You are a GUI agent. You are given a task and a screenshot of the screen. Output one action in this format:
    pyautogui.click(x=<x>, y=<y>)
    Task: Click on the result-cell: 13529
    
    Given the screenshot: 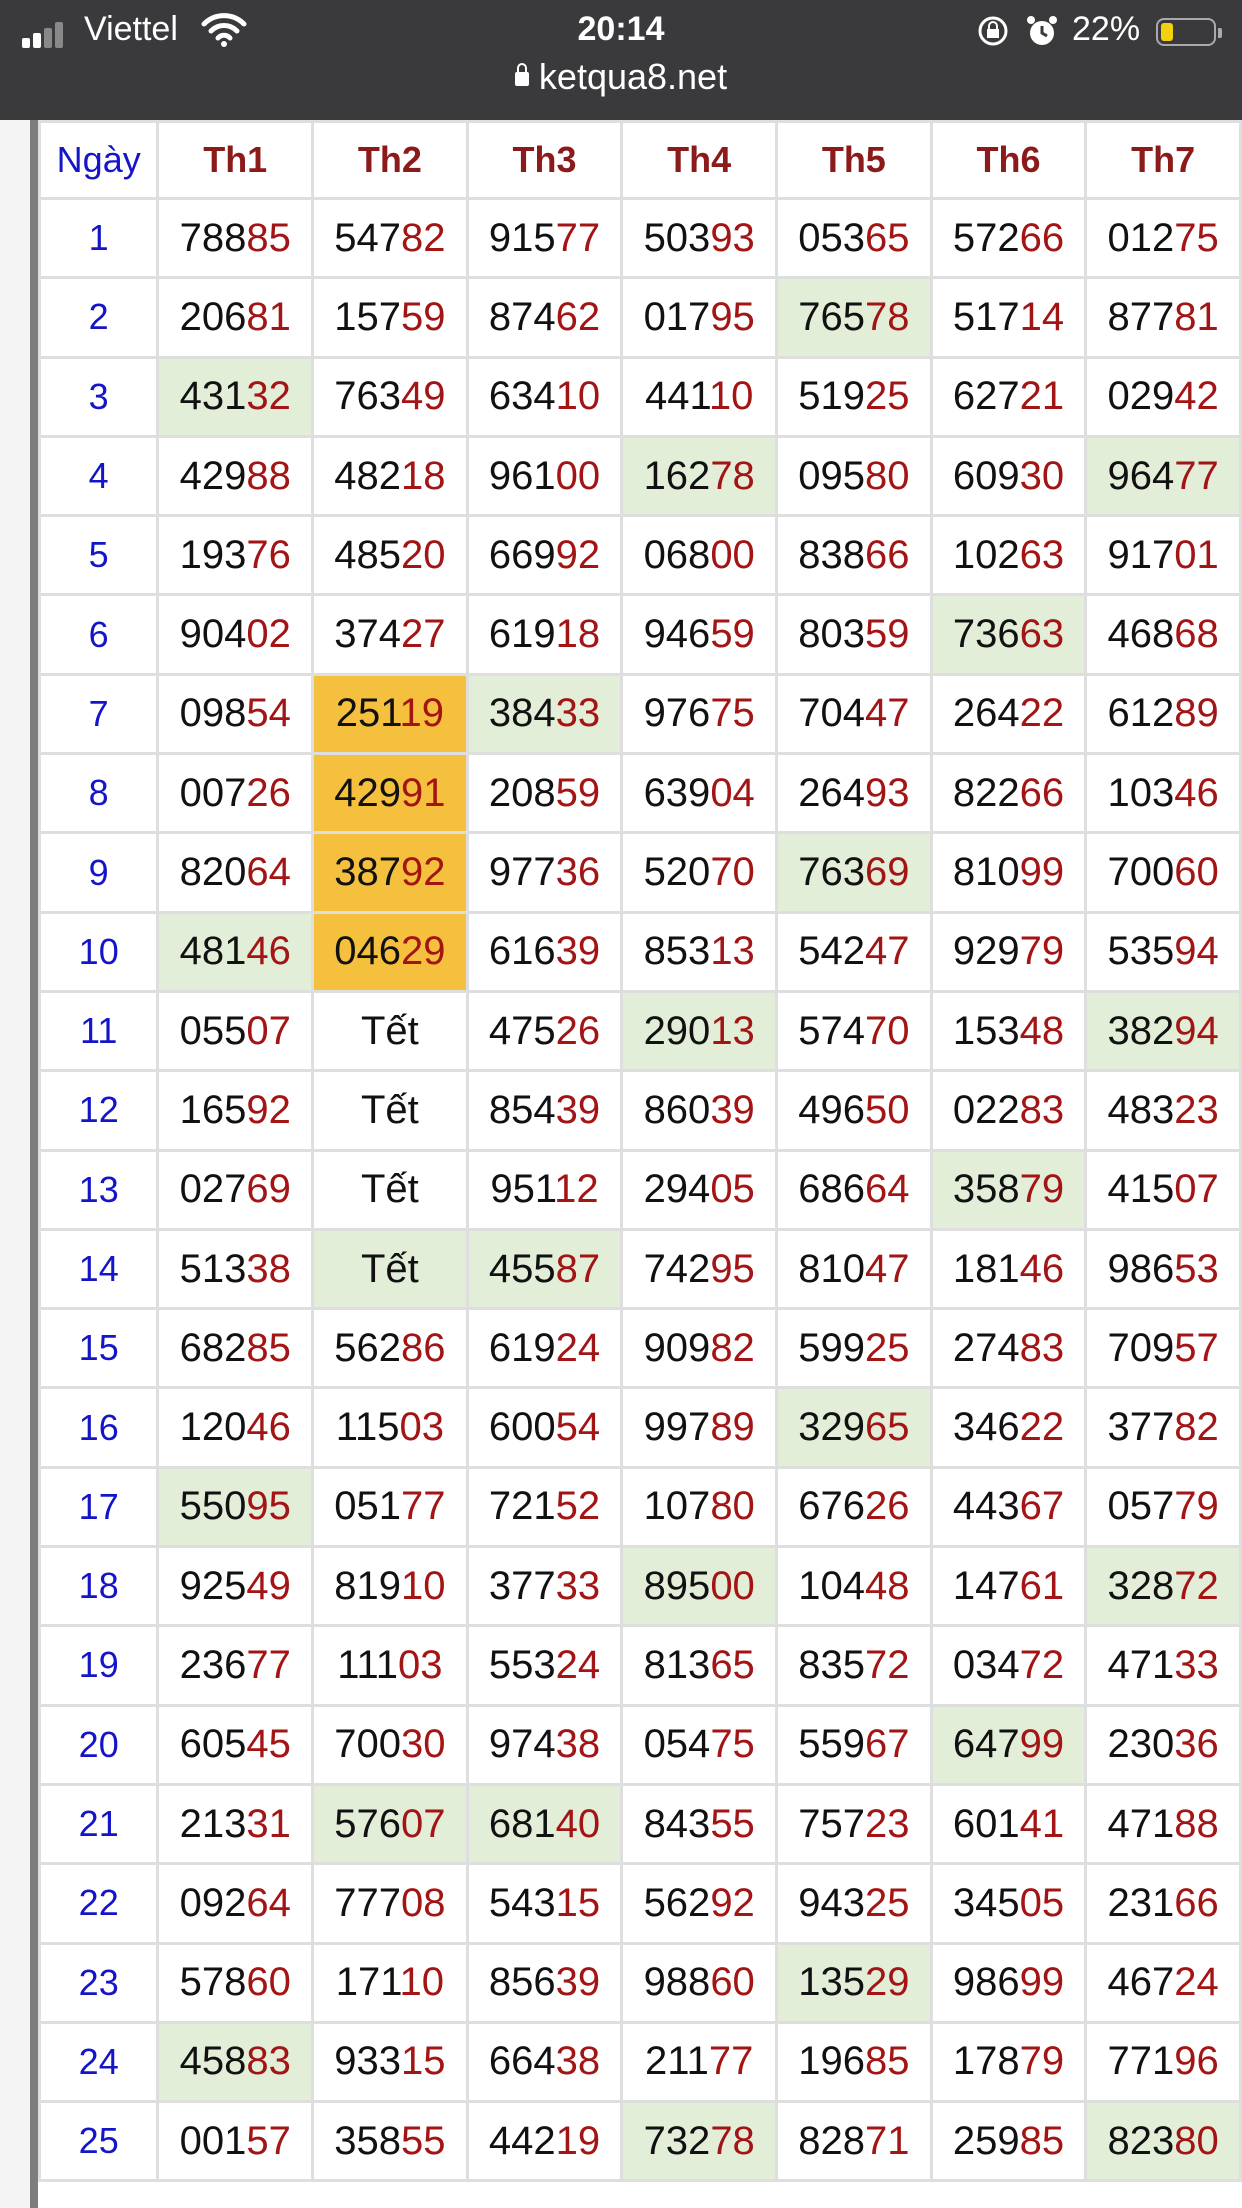 What is the action you would take?
    pyautogui.click(x=854, y=1982)
    